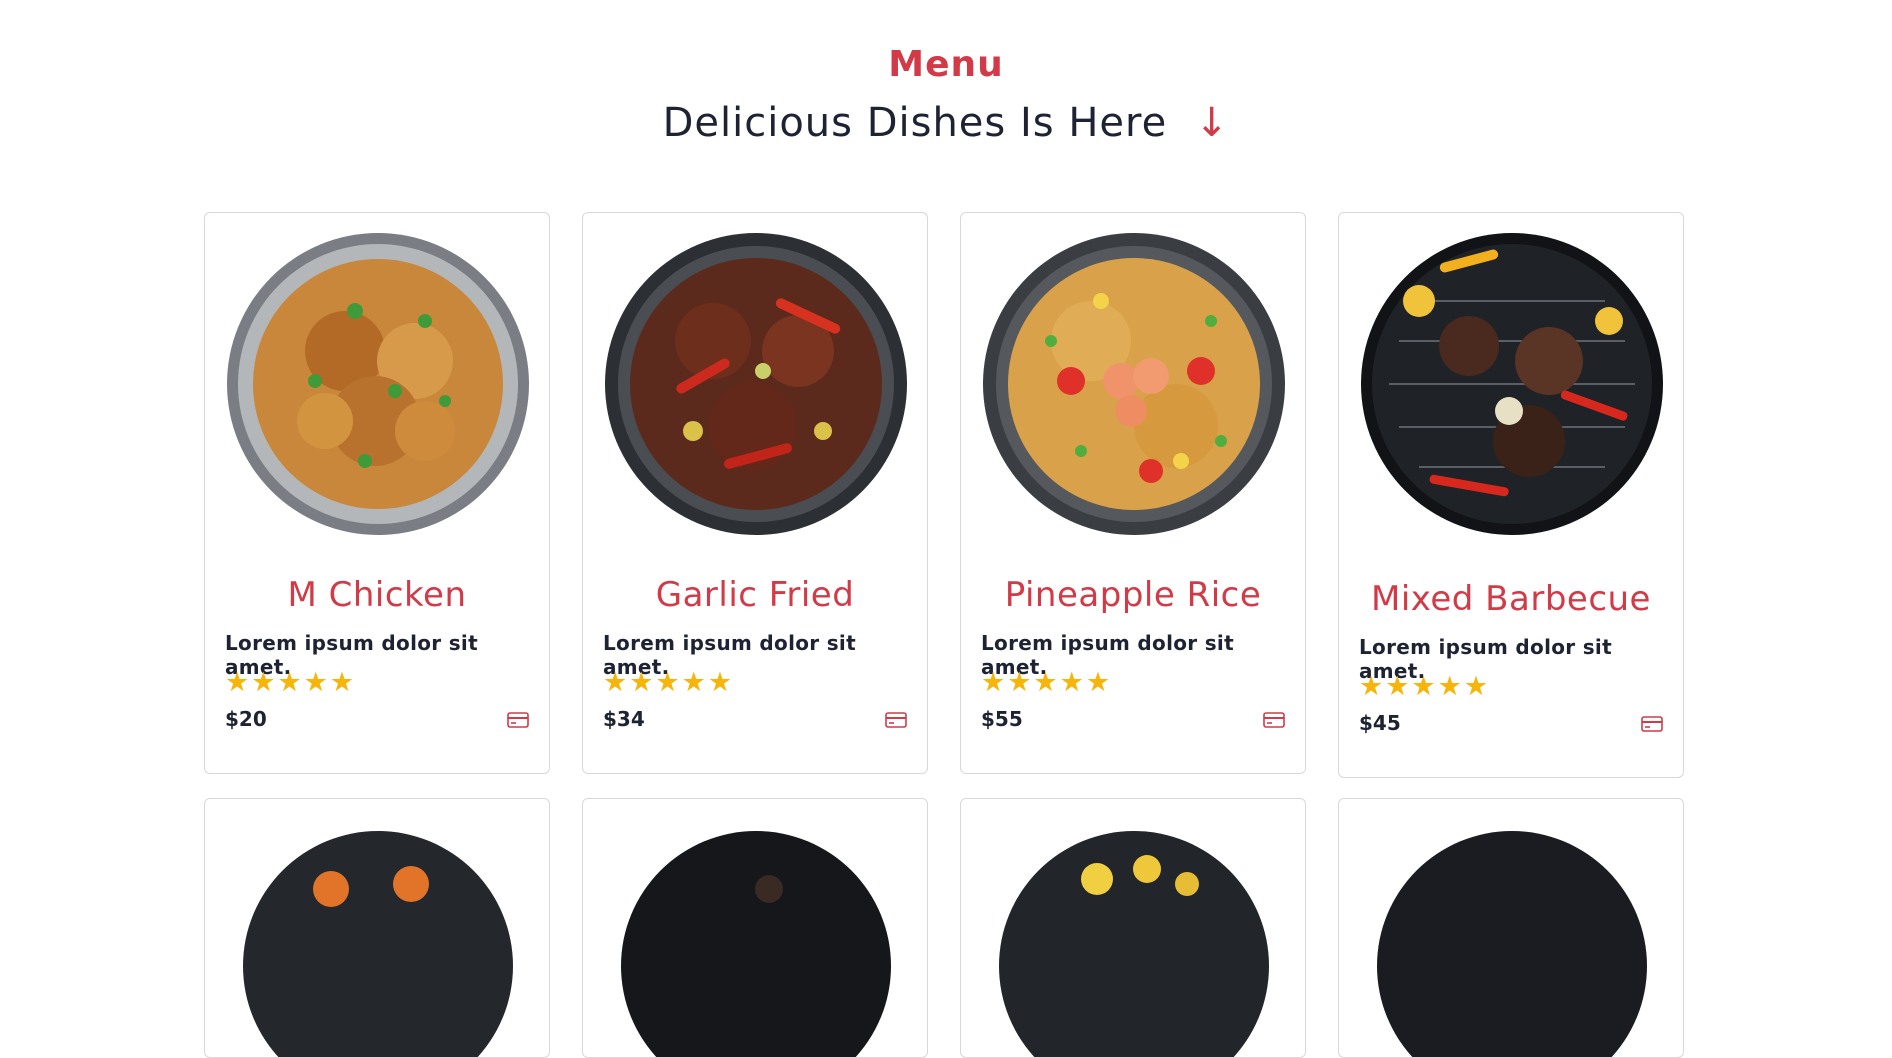 Image resolution: width=1892 pixels, height=1058 pixels. Describe the element at coordinates (1133, 595) in the screenshot. I see `dish-name: Pineapple Rice` at that location.